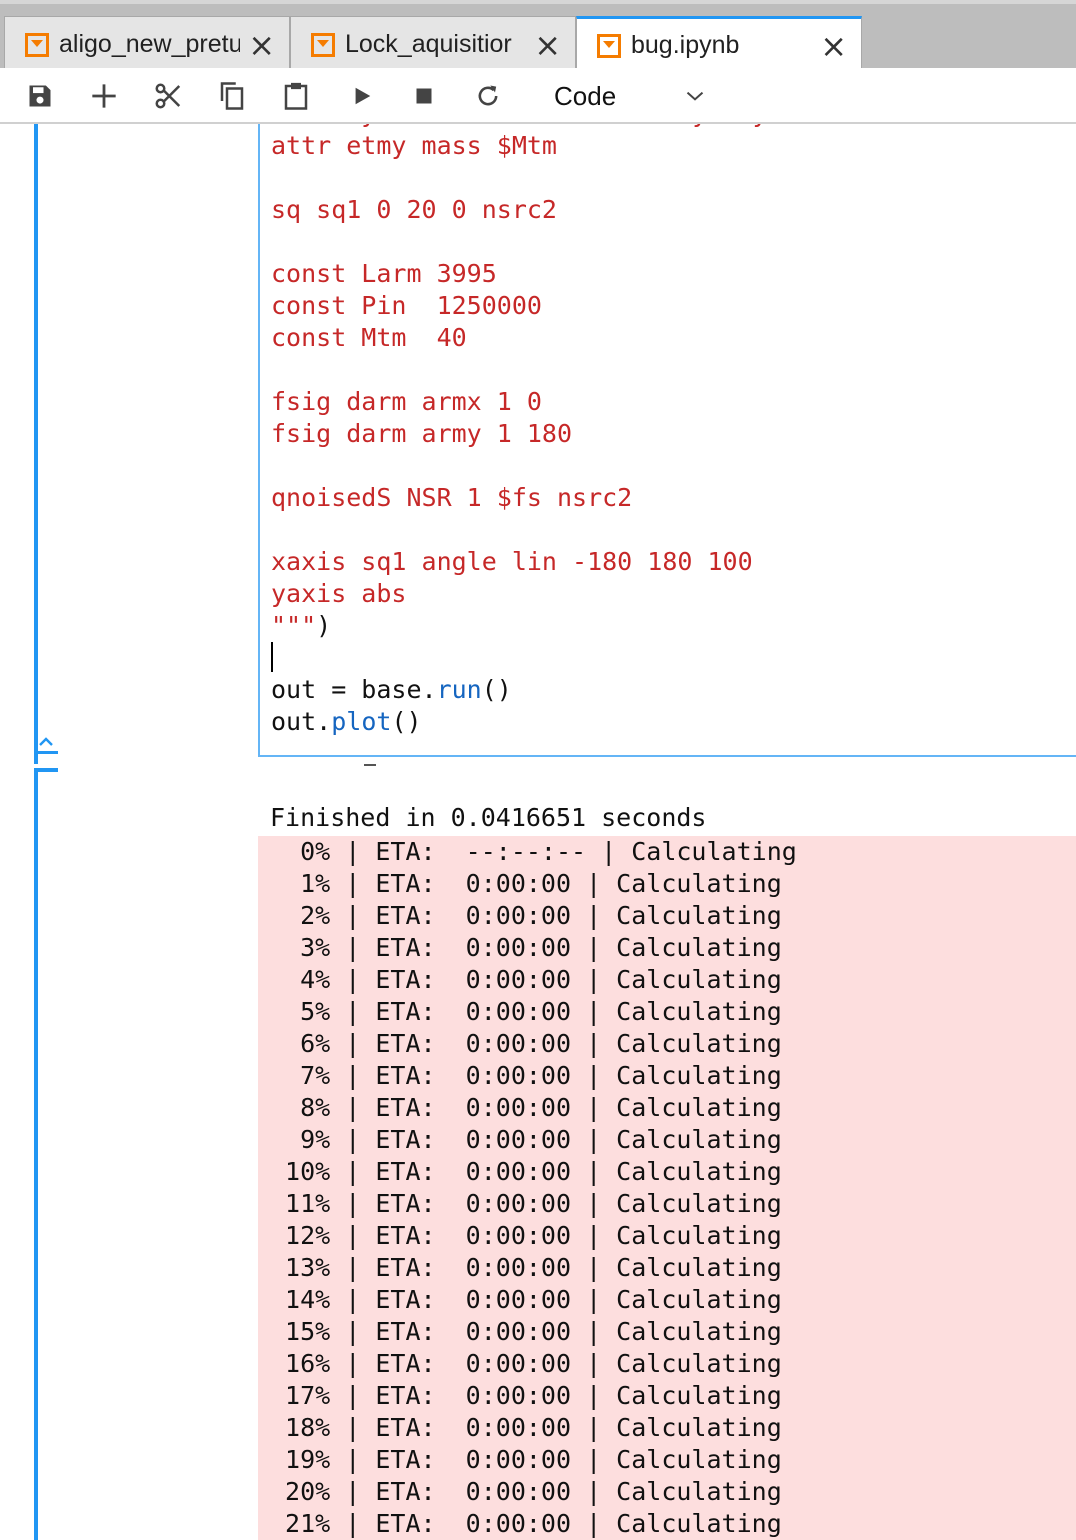 The width and height of the screenshot is (1076, 1540). What do you see at coordinates (496, 689) in the screenshot?
I see `code-run-suffix: ()` at bounding box center [496, 689].